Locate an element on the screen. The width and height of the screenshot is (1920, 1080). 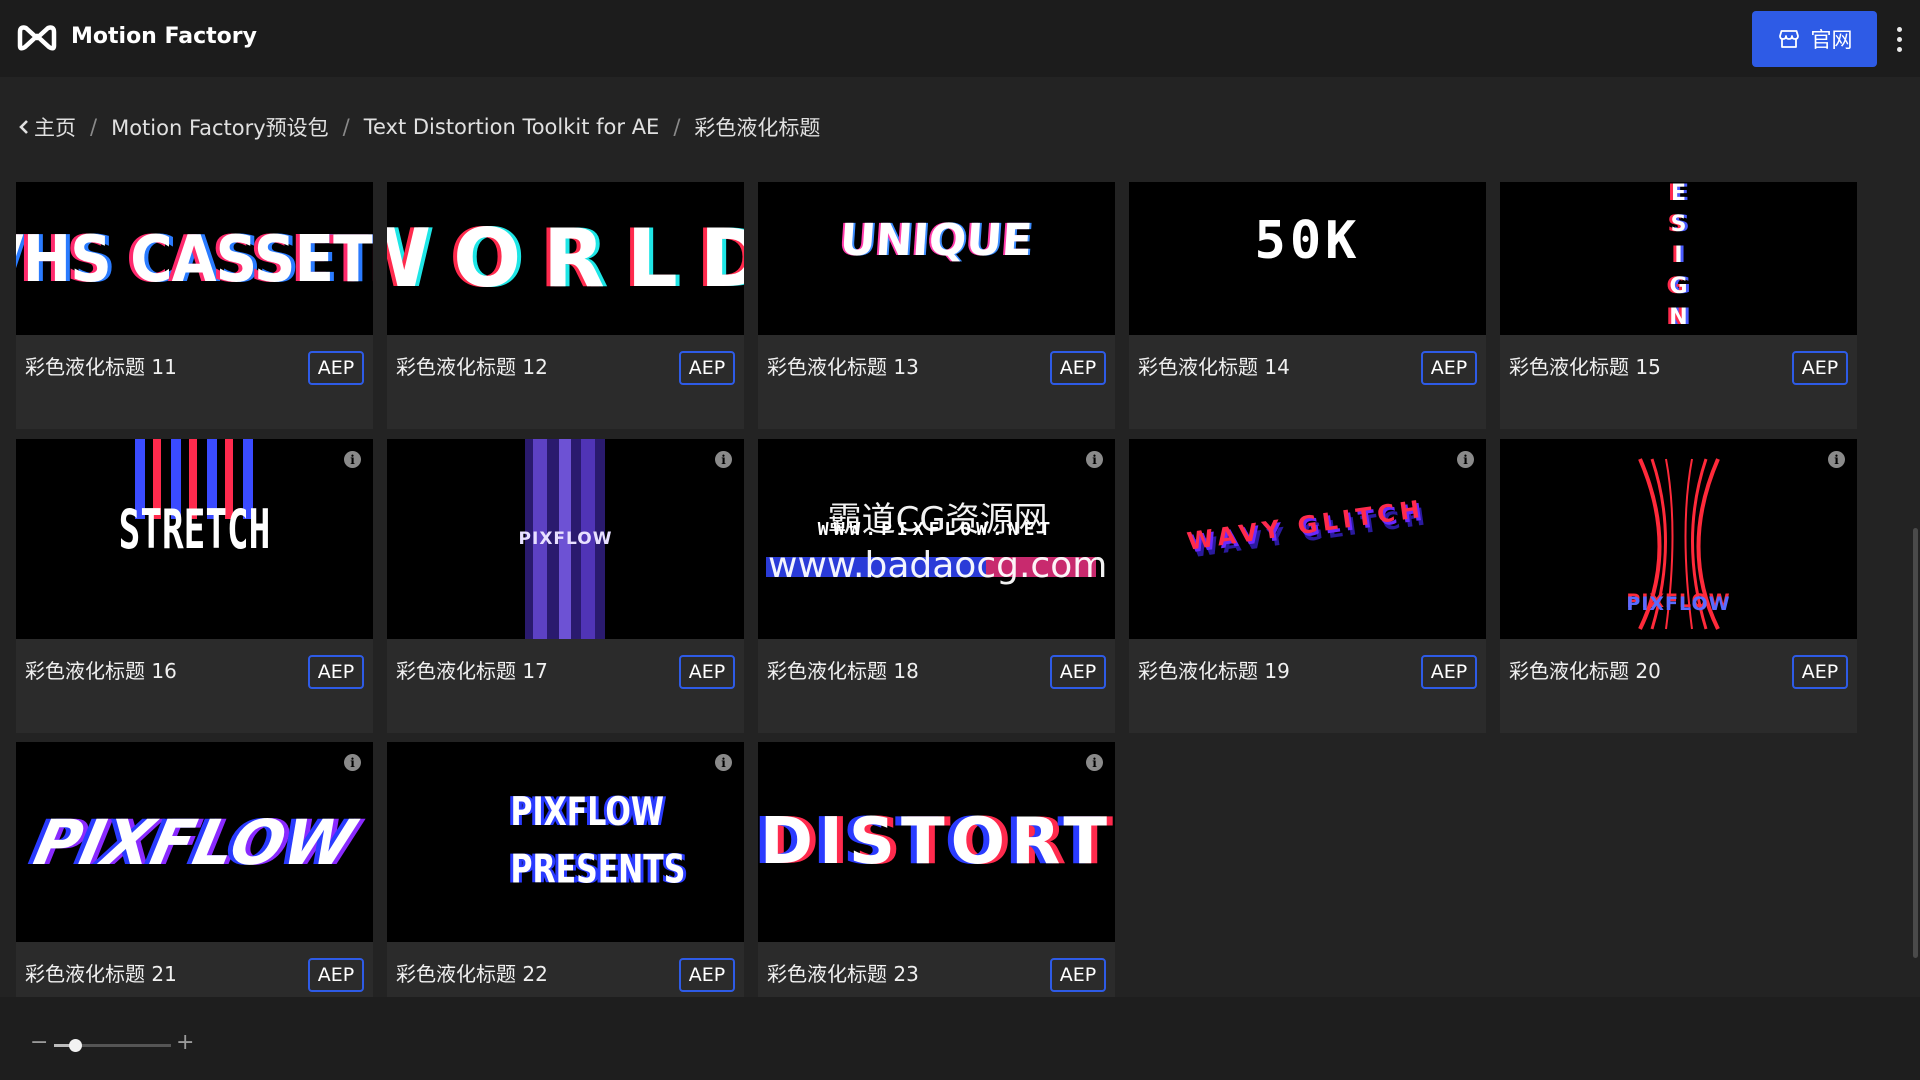
card-title: 彩色液化标题 11 is located at coordinates (101, 365).